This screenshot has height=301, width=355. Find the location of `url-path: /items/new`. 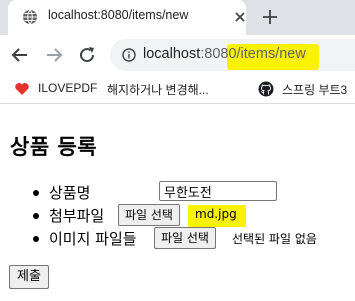

url-path: /items/new is located at coordinates (271, 54).